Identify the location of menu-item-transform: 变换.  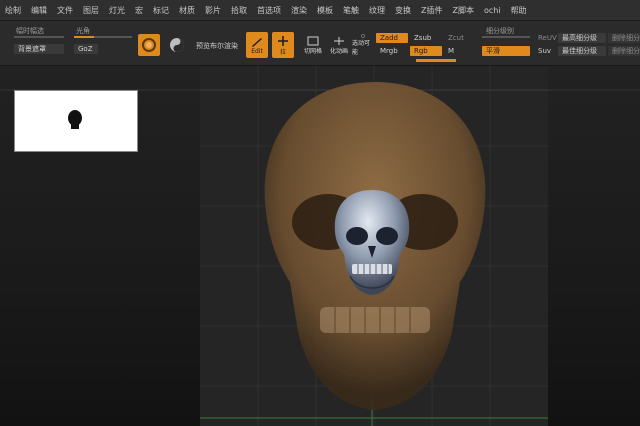
(403, 10).